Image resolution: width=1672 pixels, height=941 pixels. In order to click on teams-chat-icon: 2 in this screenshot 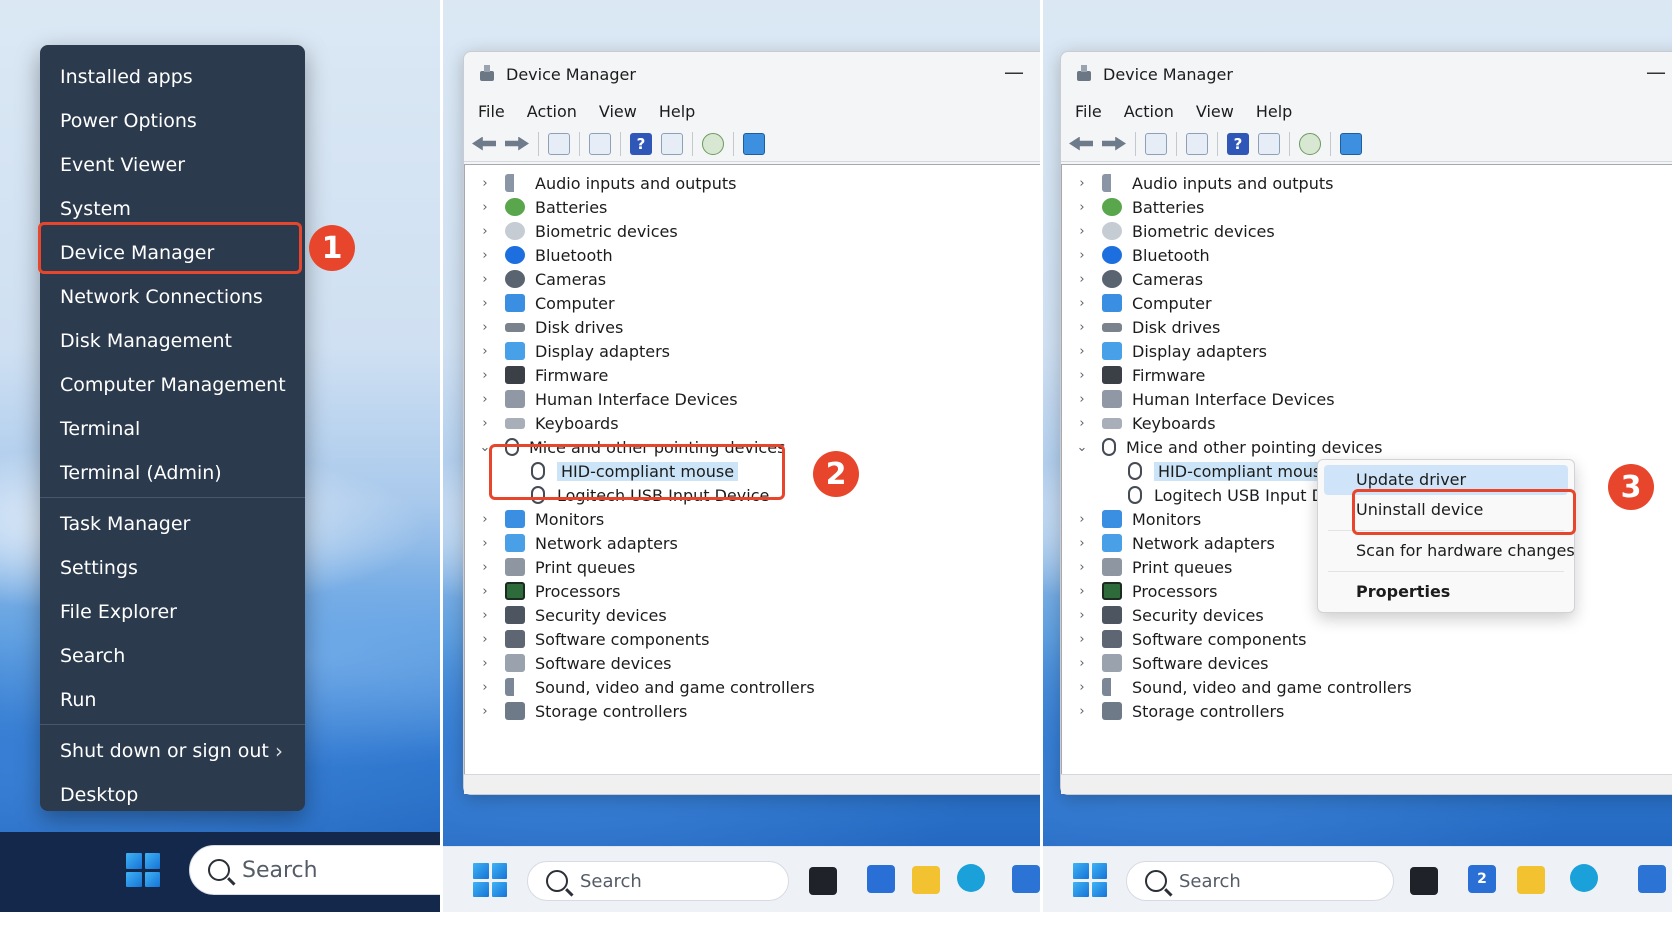, I will do `click(1482, 879)`.